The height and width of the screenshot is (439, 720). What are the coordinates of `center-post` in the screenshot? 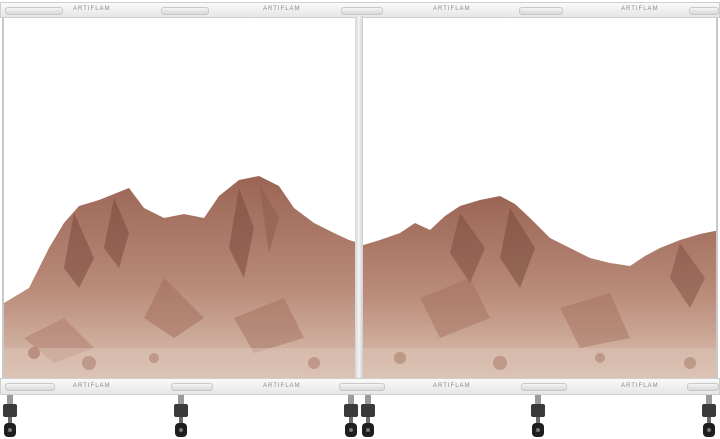 It's located at (359, 199).